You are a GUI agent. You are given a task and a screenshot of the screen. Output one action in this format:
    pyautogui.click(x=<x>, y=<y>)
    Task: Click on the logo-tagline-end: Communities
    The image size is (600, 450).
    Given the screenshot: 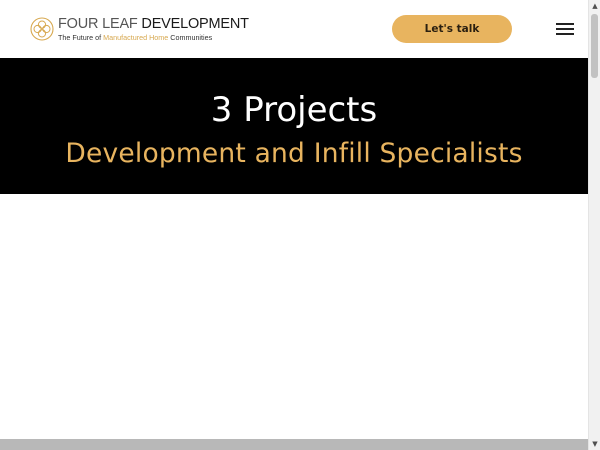 What is the action you would take?
    pyautogui.click(x=190, y=37)
    